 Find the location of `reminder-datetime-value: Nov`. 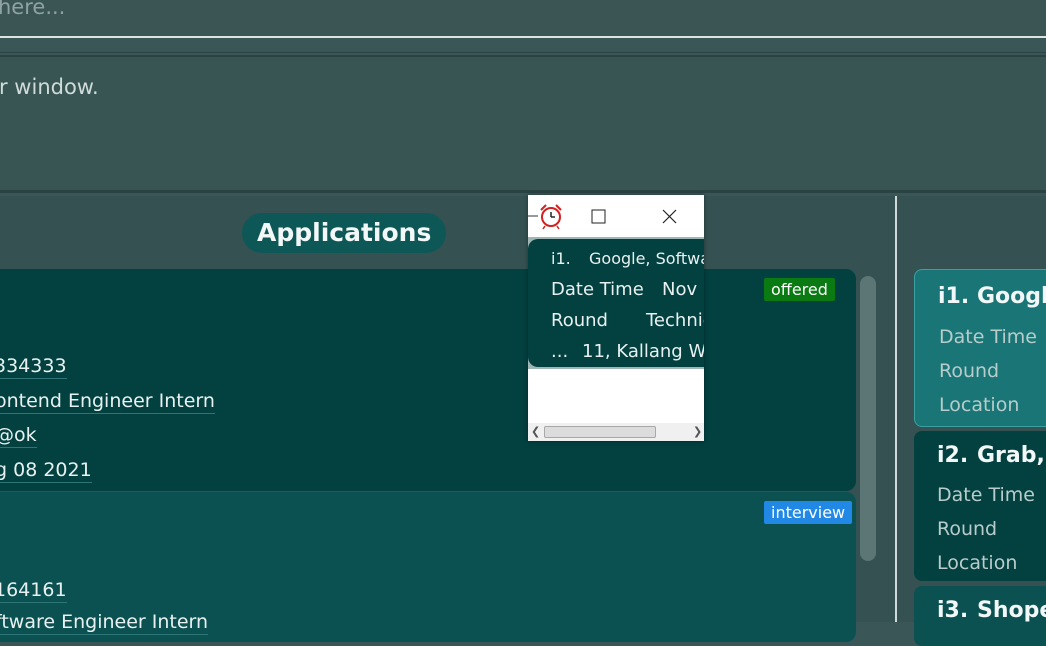

reminder-datetime-value: Nov is located at coordinates (680, 289).